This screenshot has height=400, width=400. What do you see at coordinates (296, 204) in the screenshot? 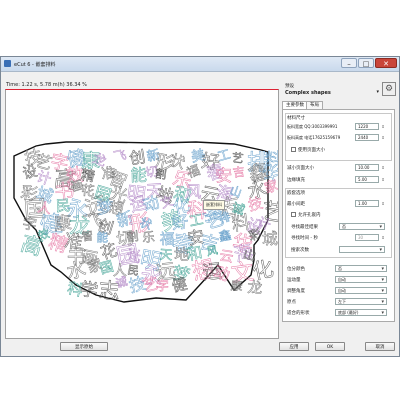
I see `min-gap-label: 最小间距` at bounding box center [296, 204].